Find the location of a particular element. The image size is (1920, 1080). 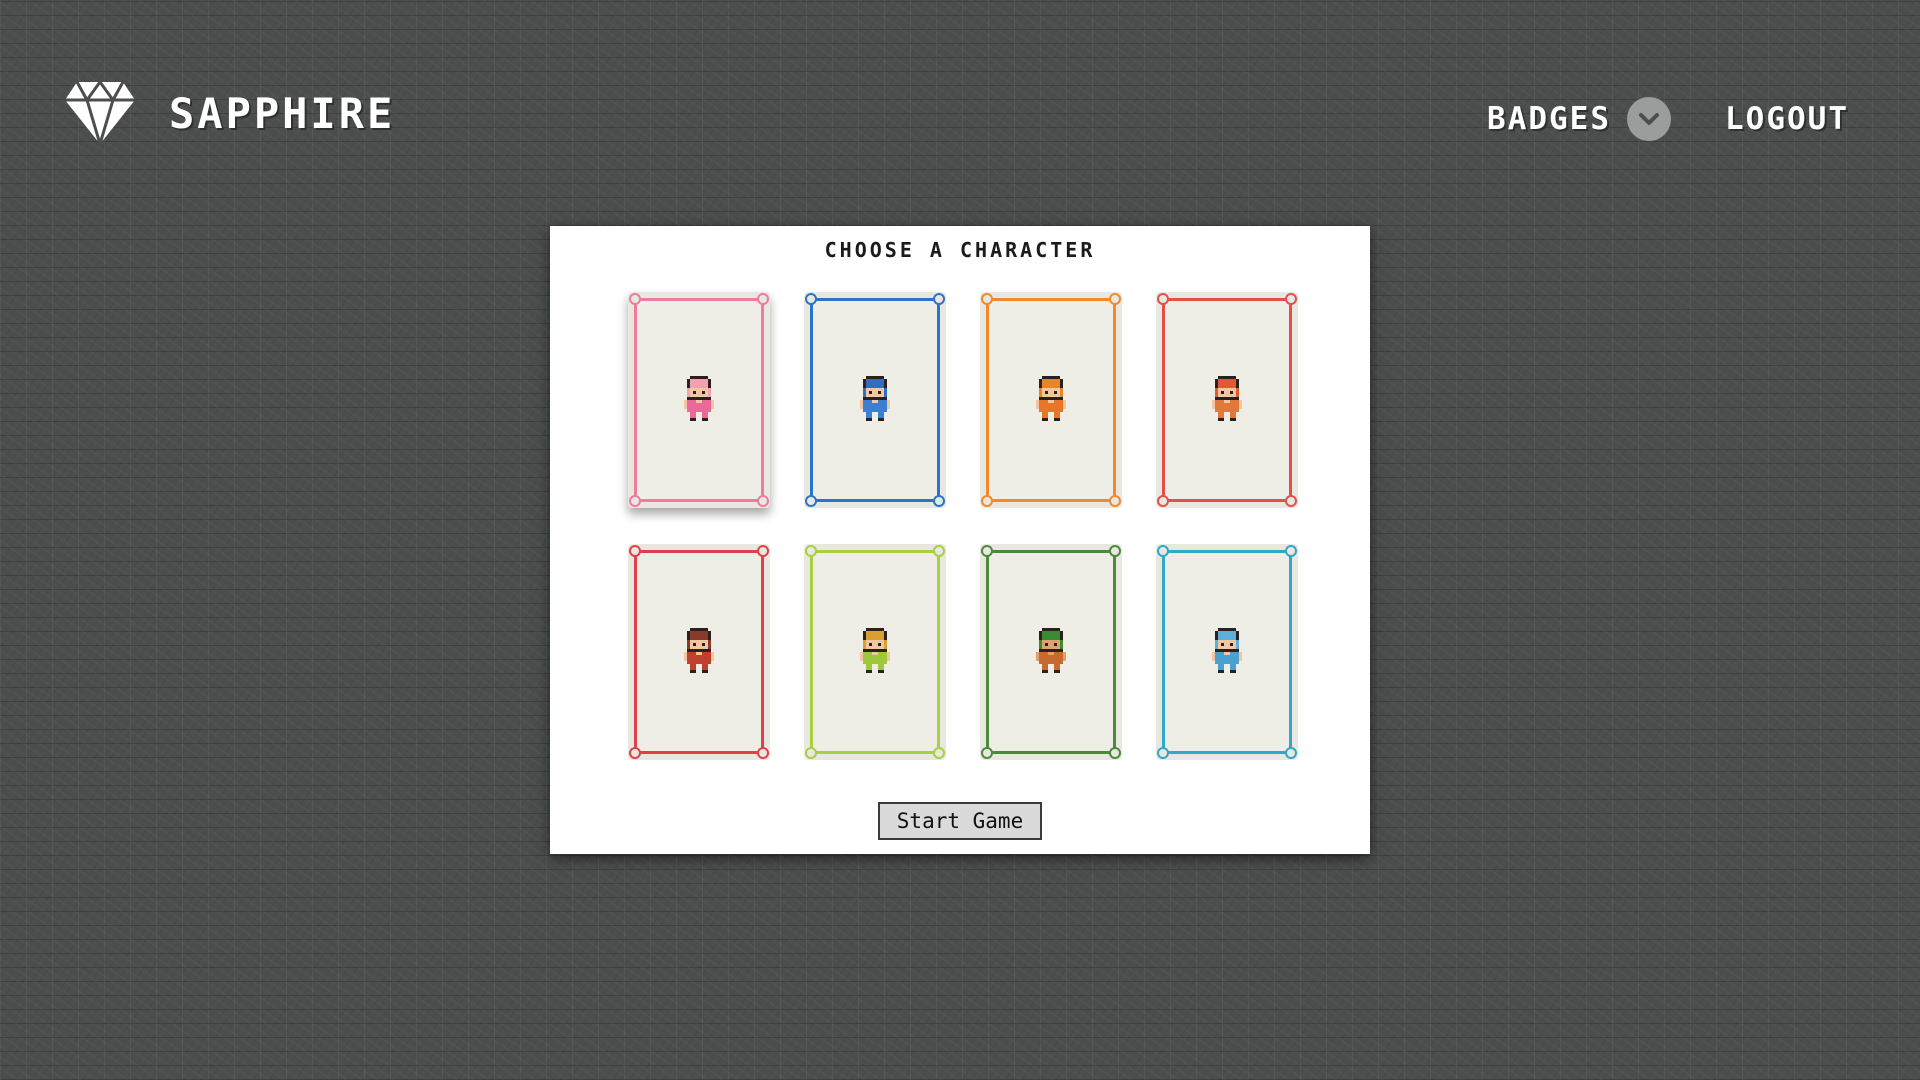

chevron-down-icon is located at coordinates (1649, 119).